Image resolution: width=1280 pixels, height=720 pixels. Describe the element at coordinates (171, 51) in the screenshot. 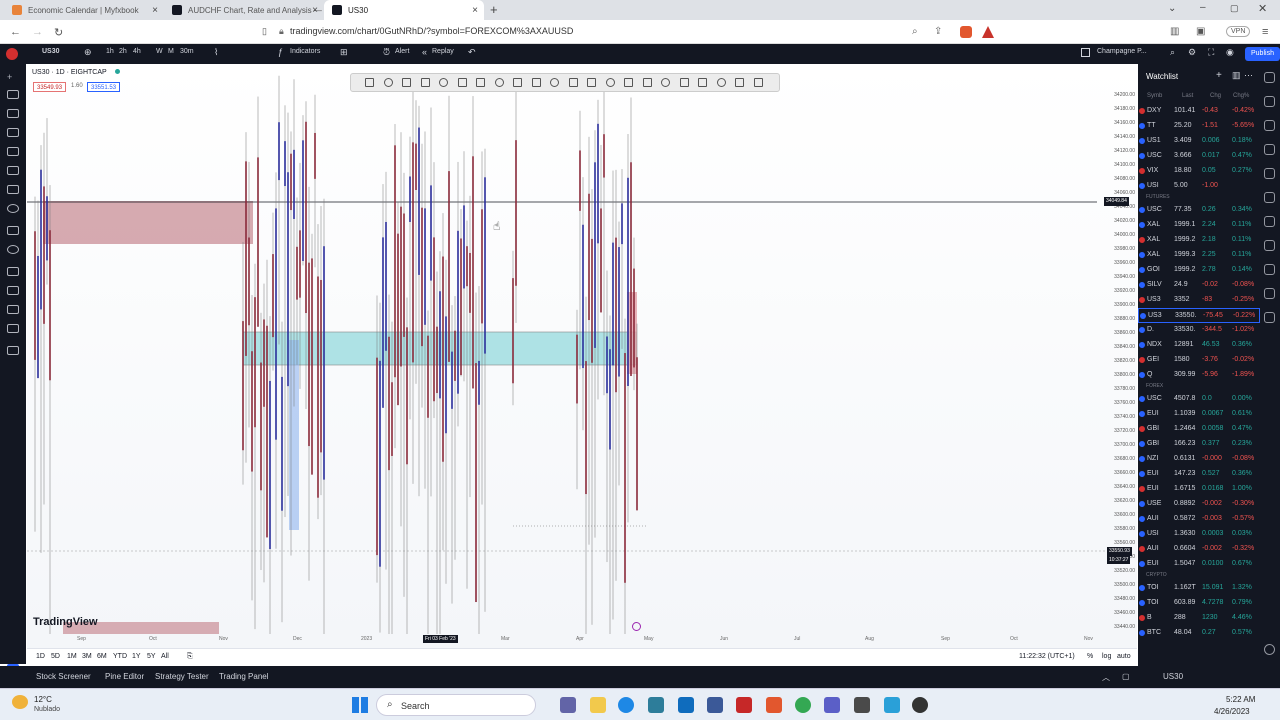

I see `interval-m: M` at that location.